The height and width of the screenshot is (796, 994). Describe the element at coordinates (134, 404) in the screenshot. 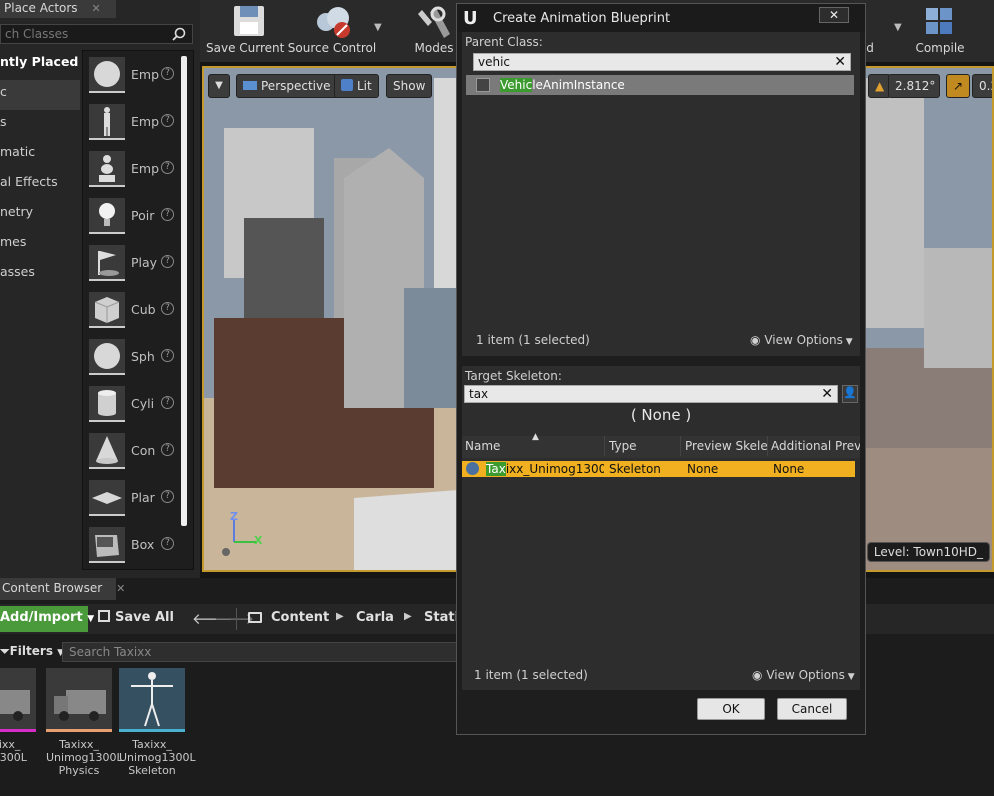

I see `actor-item: Cyli?` at that location.